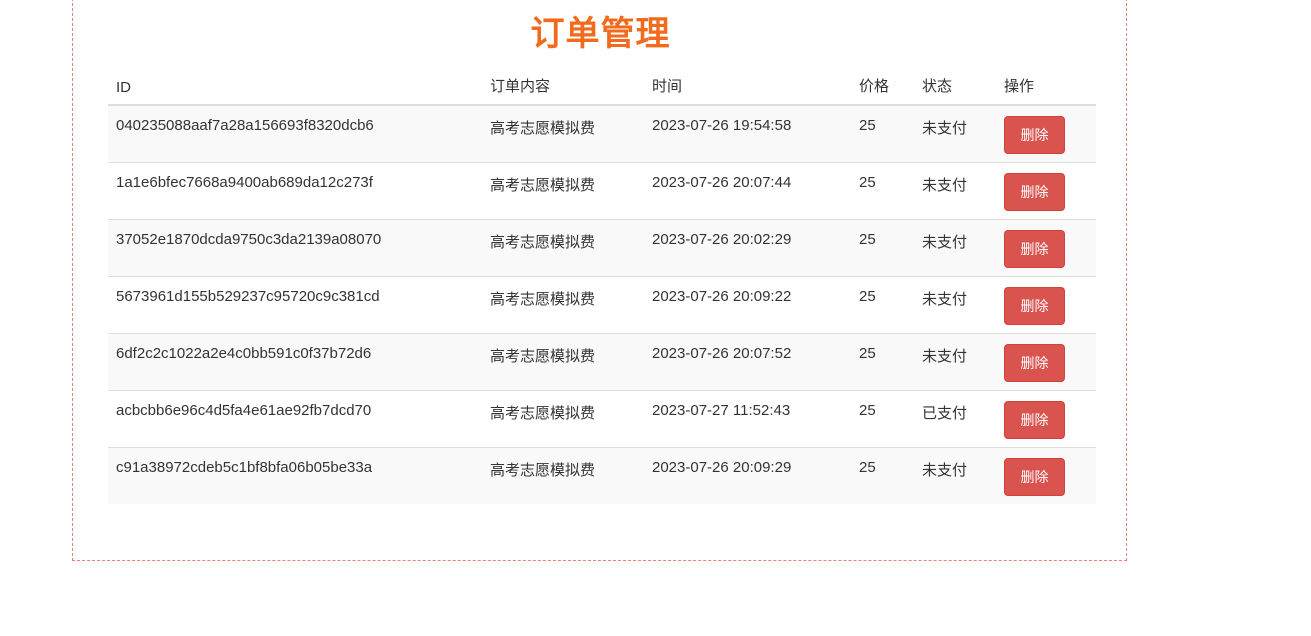  Describe the element at coordinates (945, 413) in the screenshot. I see `order-status: 已支付` at that location.